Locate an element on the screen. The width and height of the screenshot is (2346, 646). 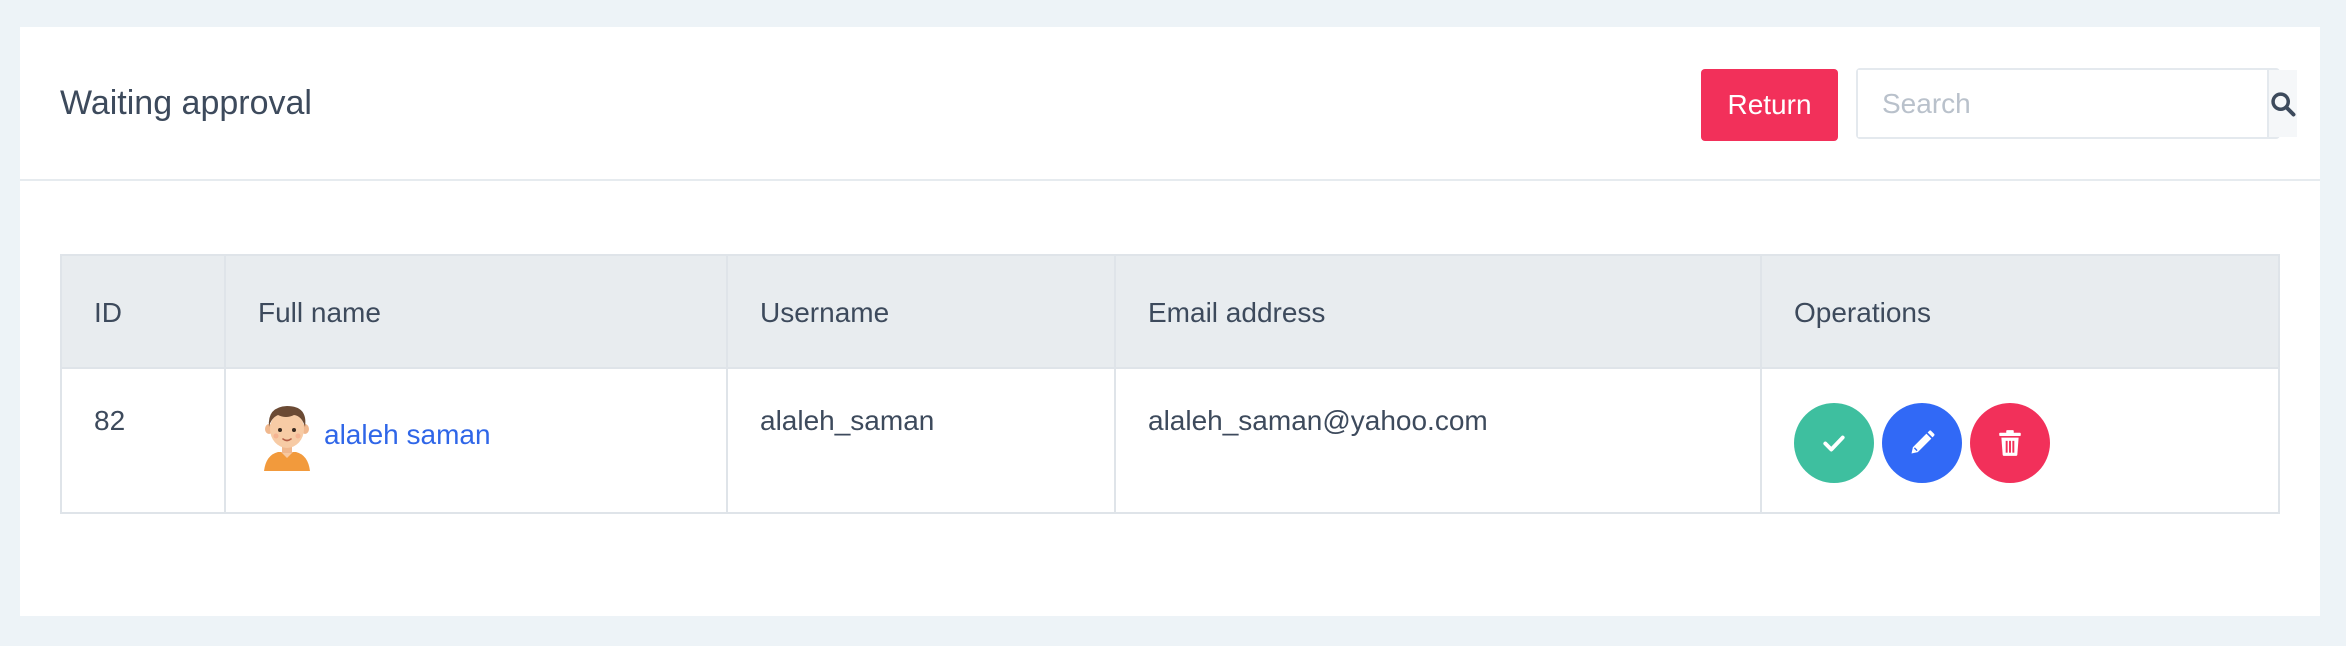
operations-group is located at coordinates (2020, 443).